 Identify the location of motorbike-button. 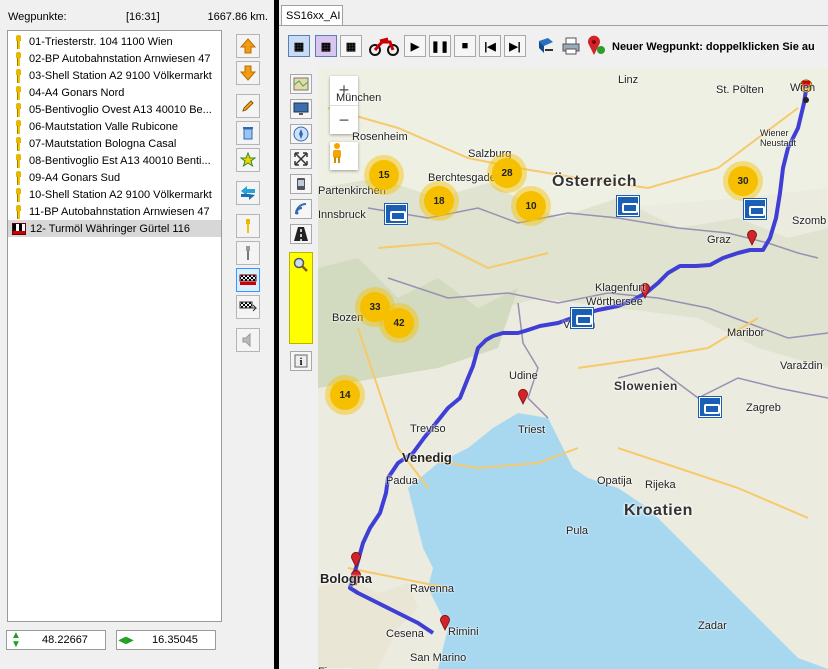
(384, 46).